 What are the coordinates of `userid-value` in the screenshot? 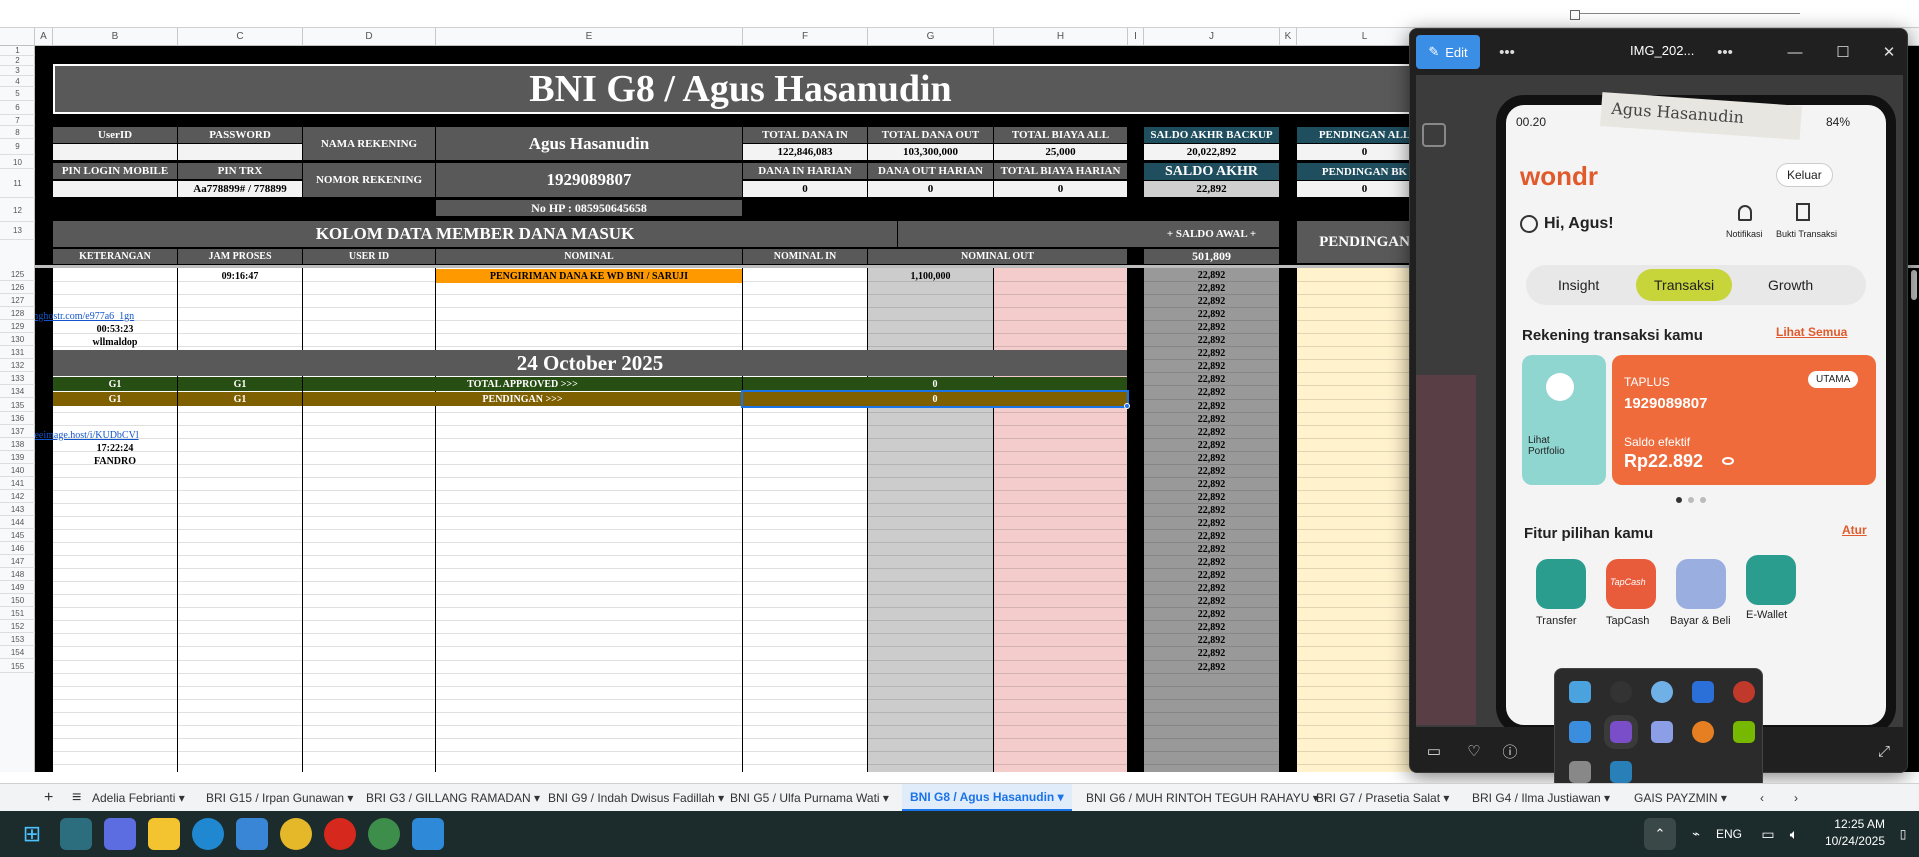 It's located at (115, 152).